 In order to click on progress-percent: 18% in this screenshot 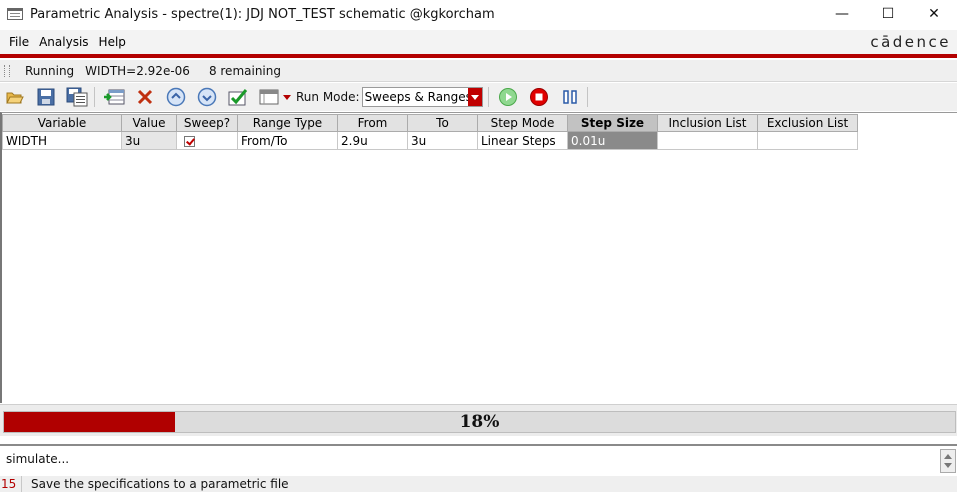, I will do `click(479, 422)`.